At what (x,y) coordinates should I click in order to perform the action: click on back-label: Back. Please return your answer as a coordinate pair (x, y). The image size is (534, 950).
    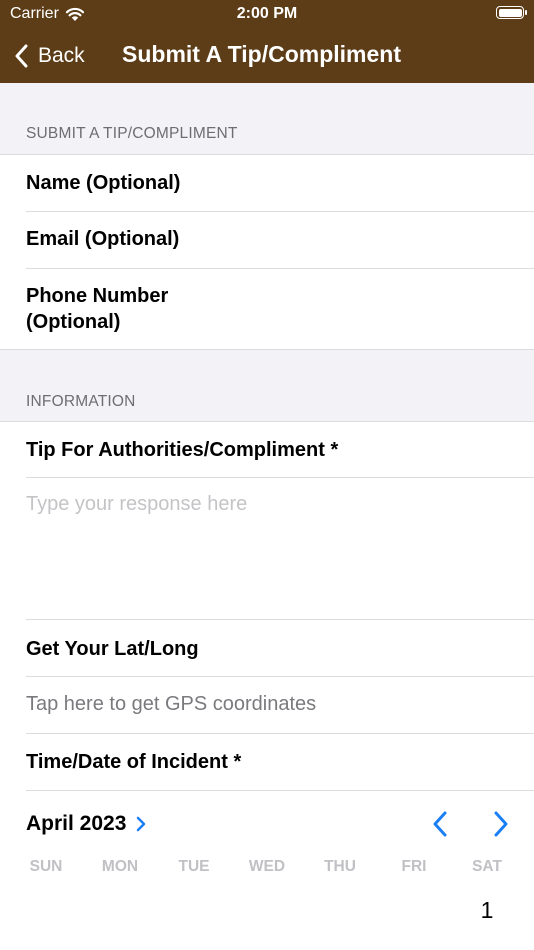
    Looking at the image, I should click on (61, 55).